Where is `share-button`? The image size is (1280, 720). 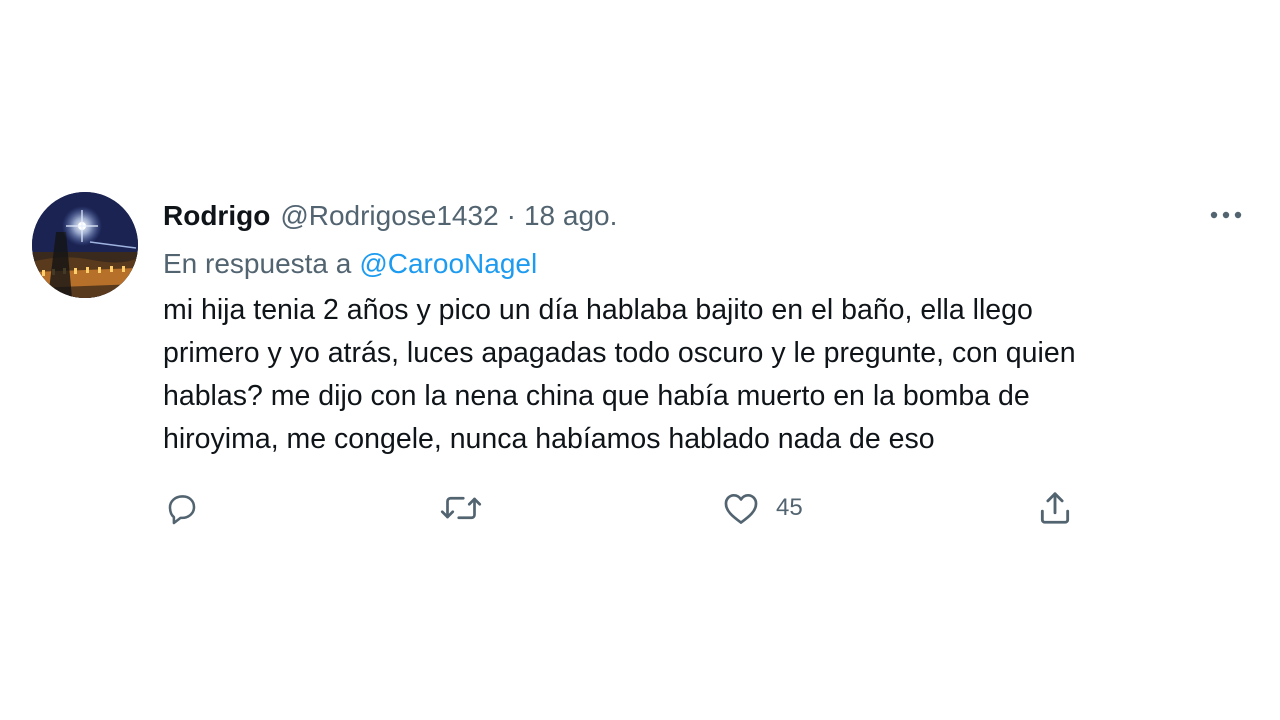 share-button is located at coordinates (1055, 508).